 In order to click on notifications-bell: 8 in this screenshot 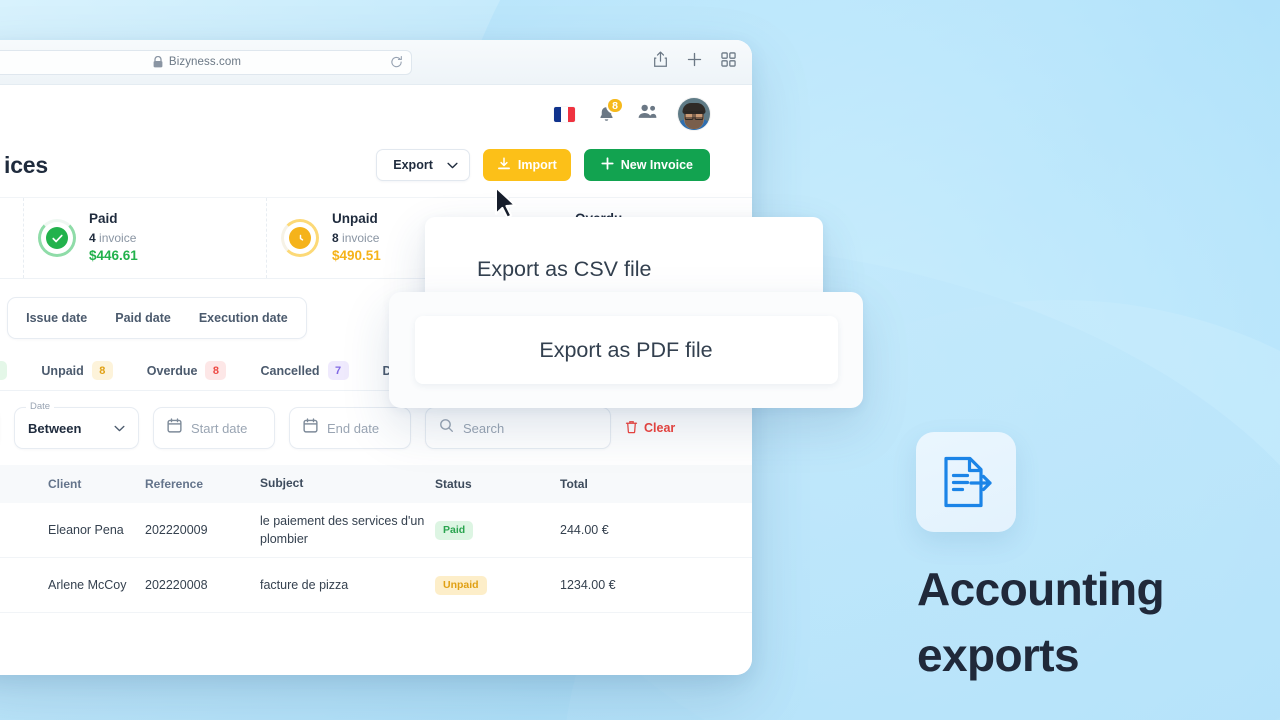, I will do `click(609, 111)`.